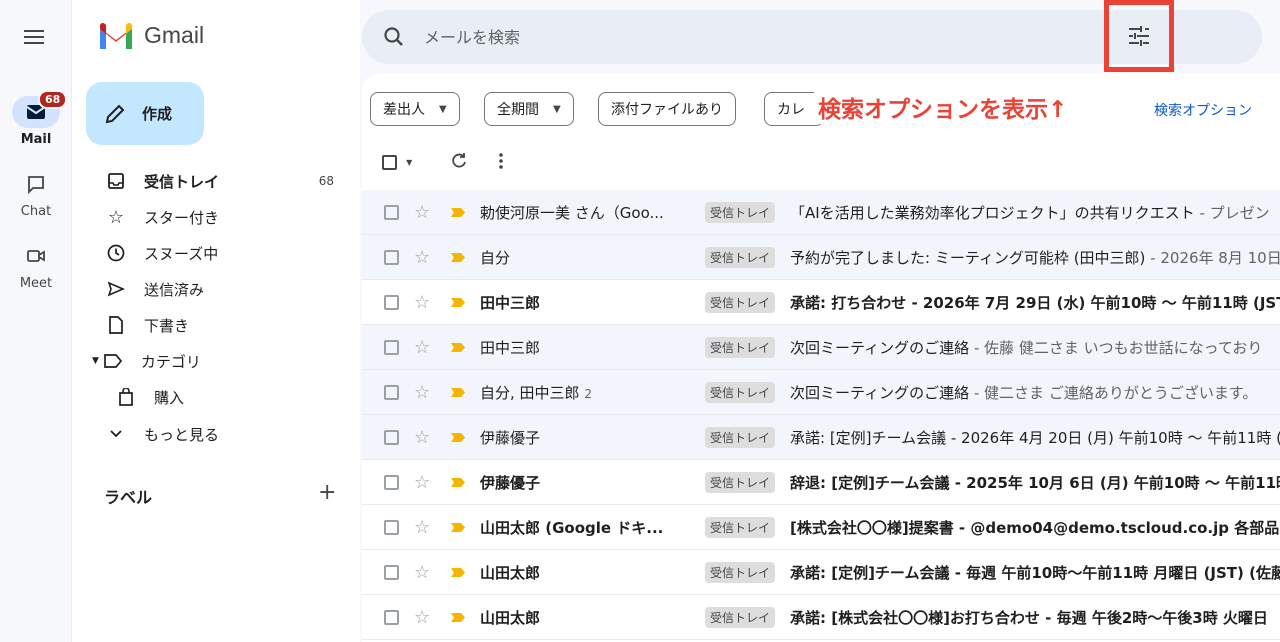 This screenshot has height=642, width=1280. Describe the element at coordinates (510, 572) in the screenshot. I see `email-sender: 山田太郎` at that location.